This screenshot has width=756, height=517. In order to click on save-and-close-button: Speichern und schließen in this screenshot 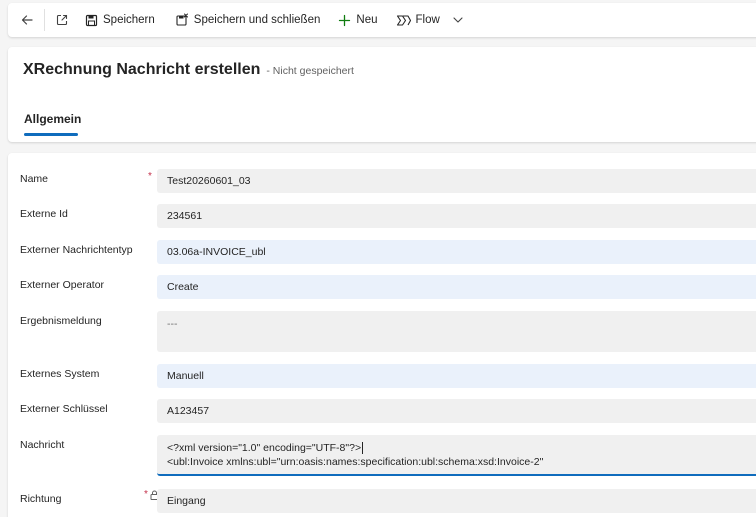, I will do `click(246, 20)`.